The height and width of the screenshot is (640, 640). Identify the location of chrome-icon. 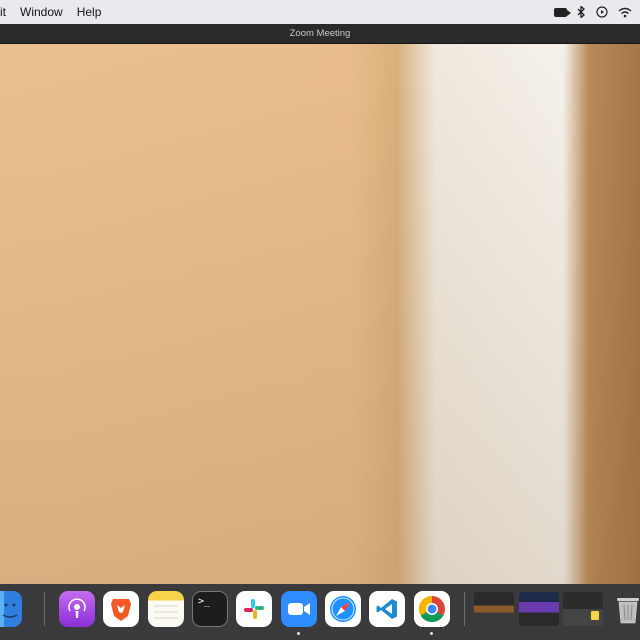
(432, 609).